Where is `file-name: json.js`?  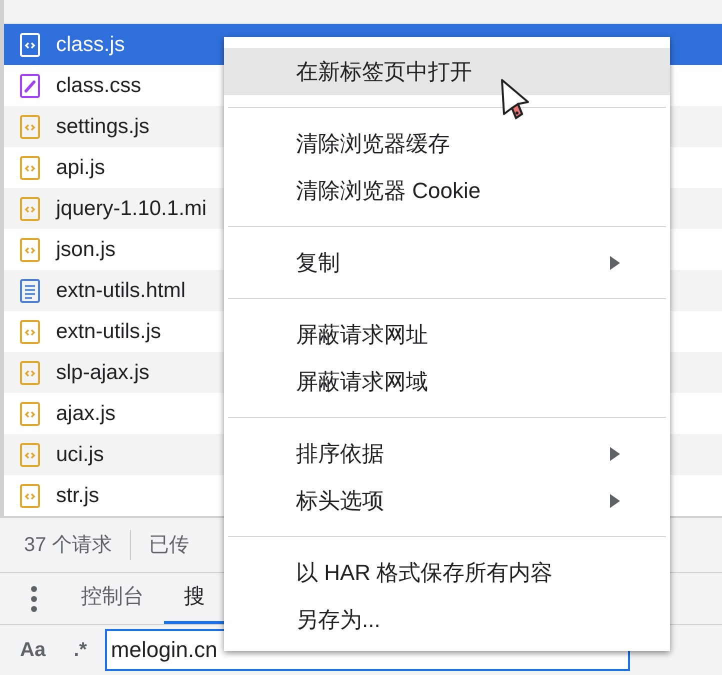 file-name: json.js is located at coordinates (86, 249).